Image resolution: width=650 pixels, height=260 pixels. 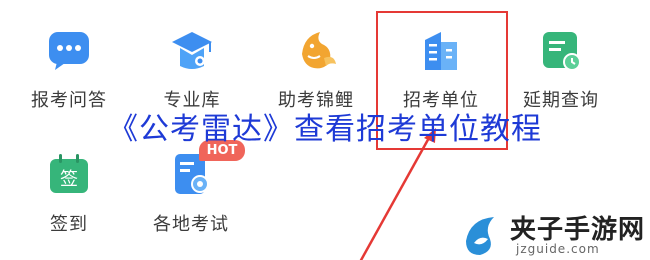 I want to click on grid-item-label: 各地考试, so click(x=191, y=224).